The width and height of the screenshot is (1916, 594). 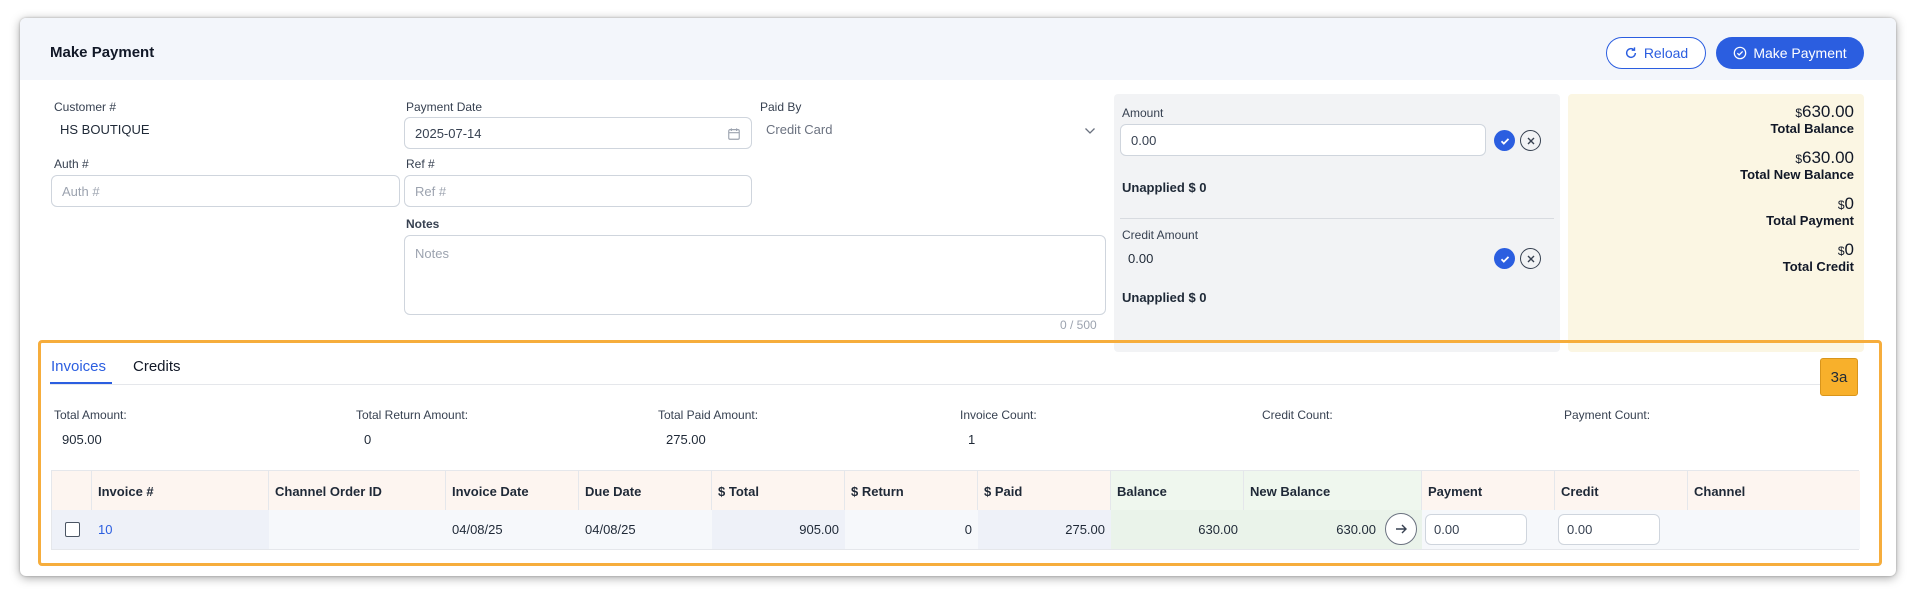 I want to click on col-invoice: Invoice #, so click(x=180, y=491).